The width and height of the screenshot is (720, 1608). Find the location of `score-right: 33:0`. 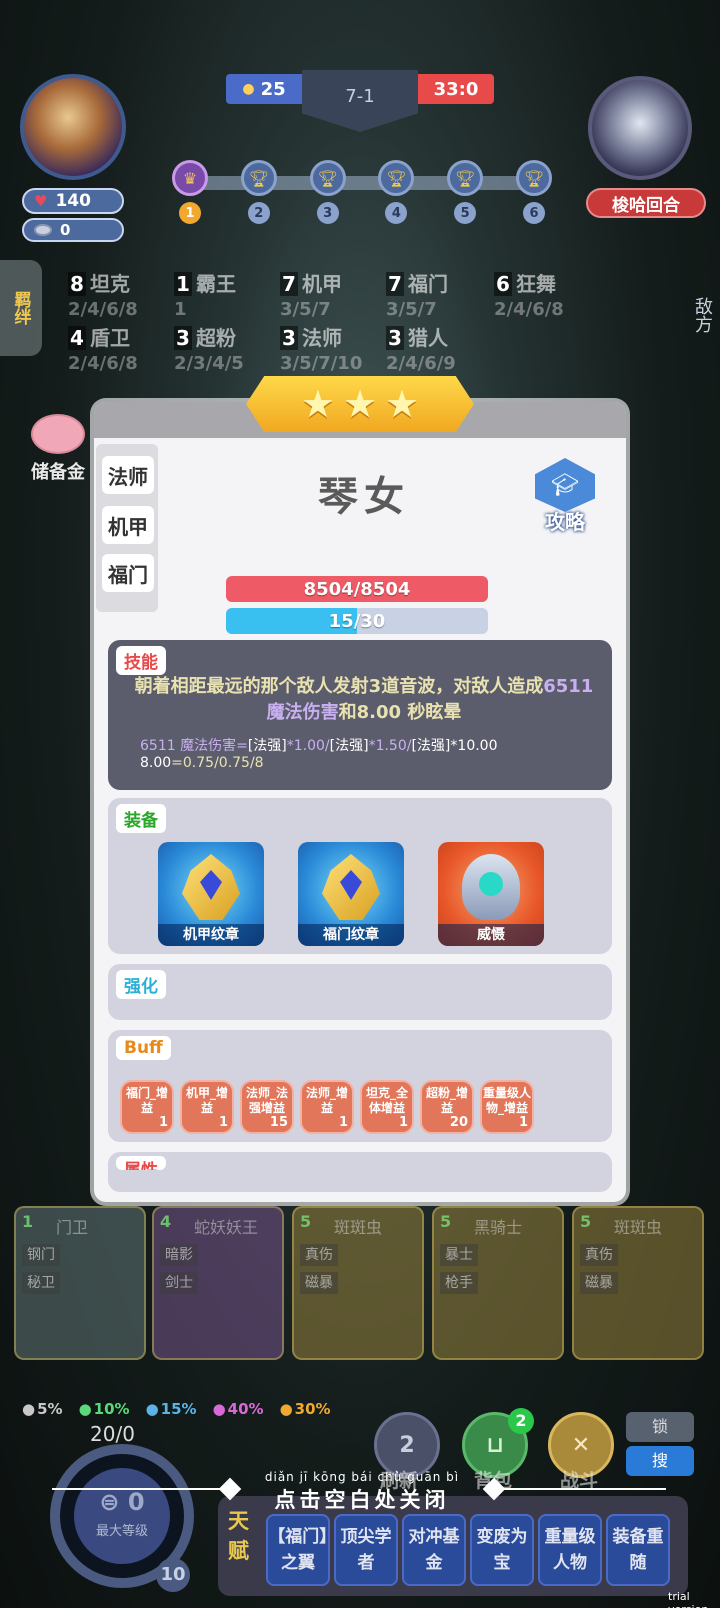

score-right: 33:0 is located at coordinates (456, 89).